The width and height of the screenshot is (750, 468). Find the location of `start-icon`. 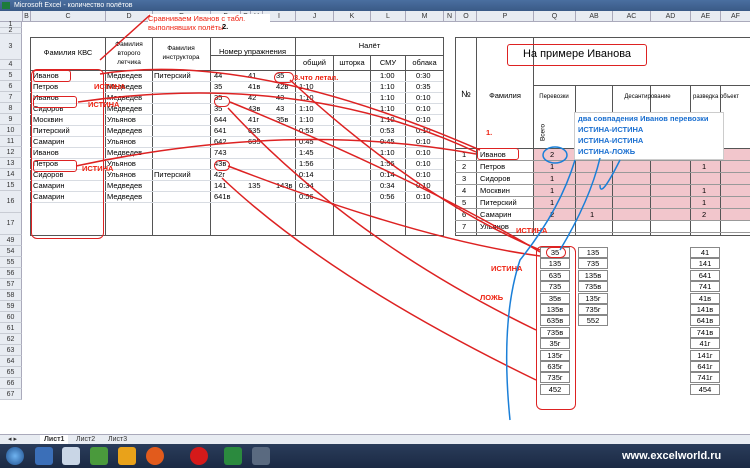

start-icon is located at coordinates (15, 456).